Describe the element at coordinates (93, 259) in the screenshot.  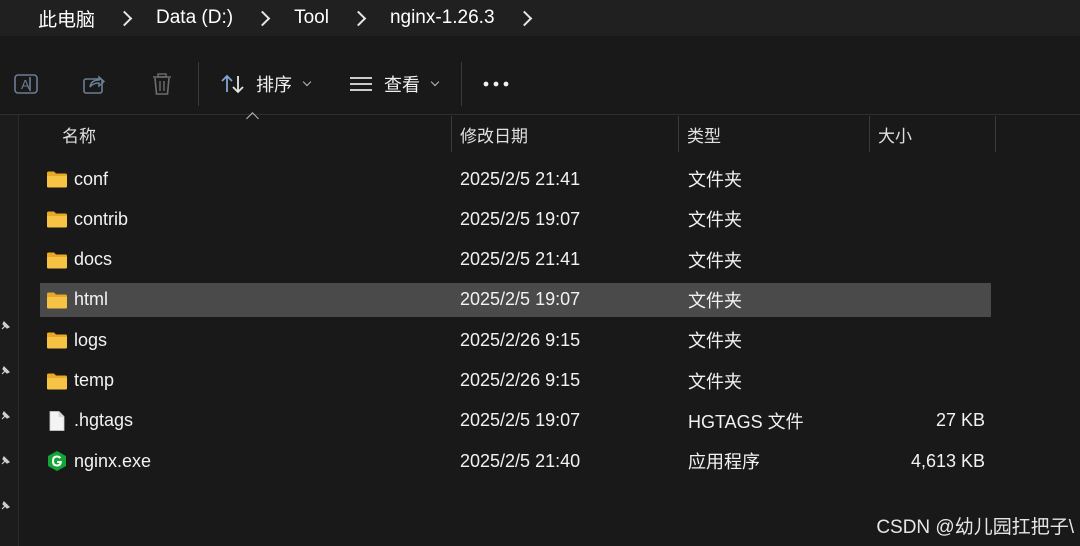
I see `file-name: docs` at that location.